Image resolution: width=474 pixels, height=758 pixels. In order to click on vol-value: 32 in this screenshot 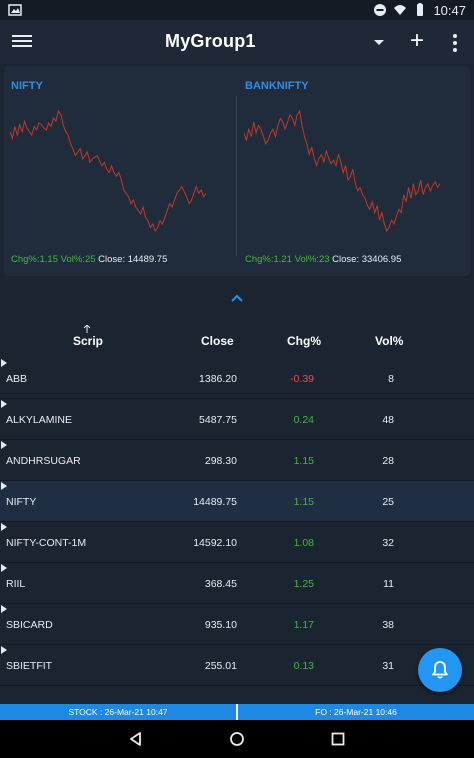, I will do `click(388, 543)`.